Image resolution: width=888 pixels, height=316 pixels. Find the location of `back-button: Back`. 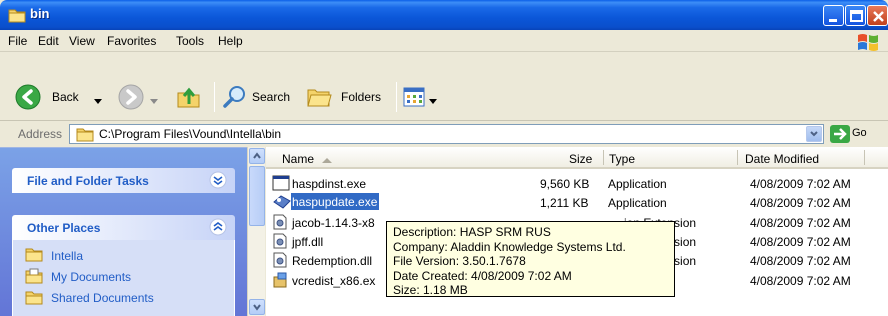

back-button: Back is located at coordinates (65, 97).